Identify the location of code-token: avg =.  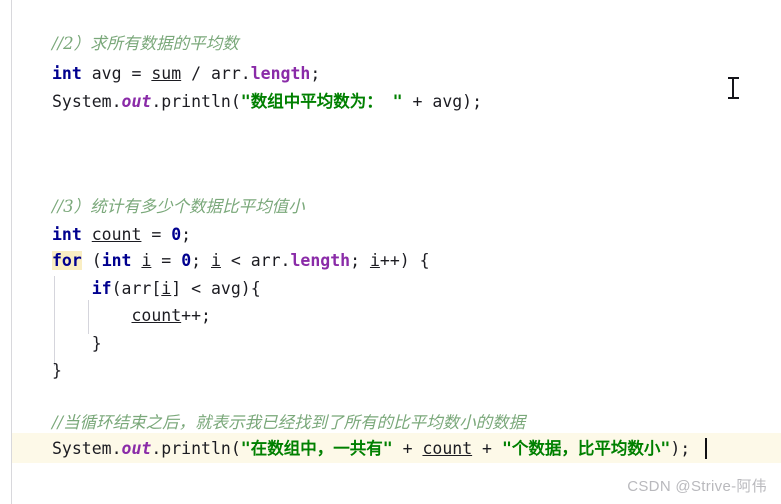
(116, 73).